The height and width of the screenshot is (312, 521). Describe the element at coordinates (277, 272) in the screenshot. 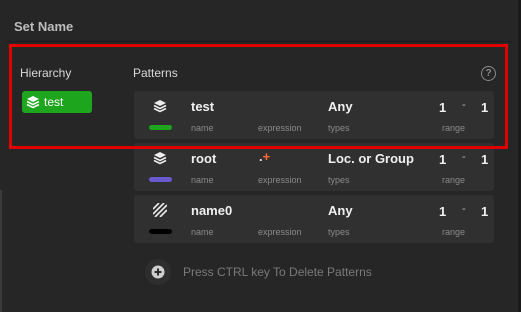

I see `add-pattern-hint: Press CTRL key To Delete Patterns` at that location.